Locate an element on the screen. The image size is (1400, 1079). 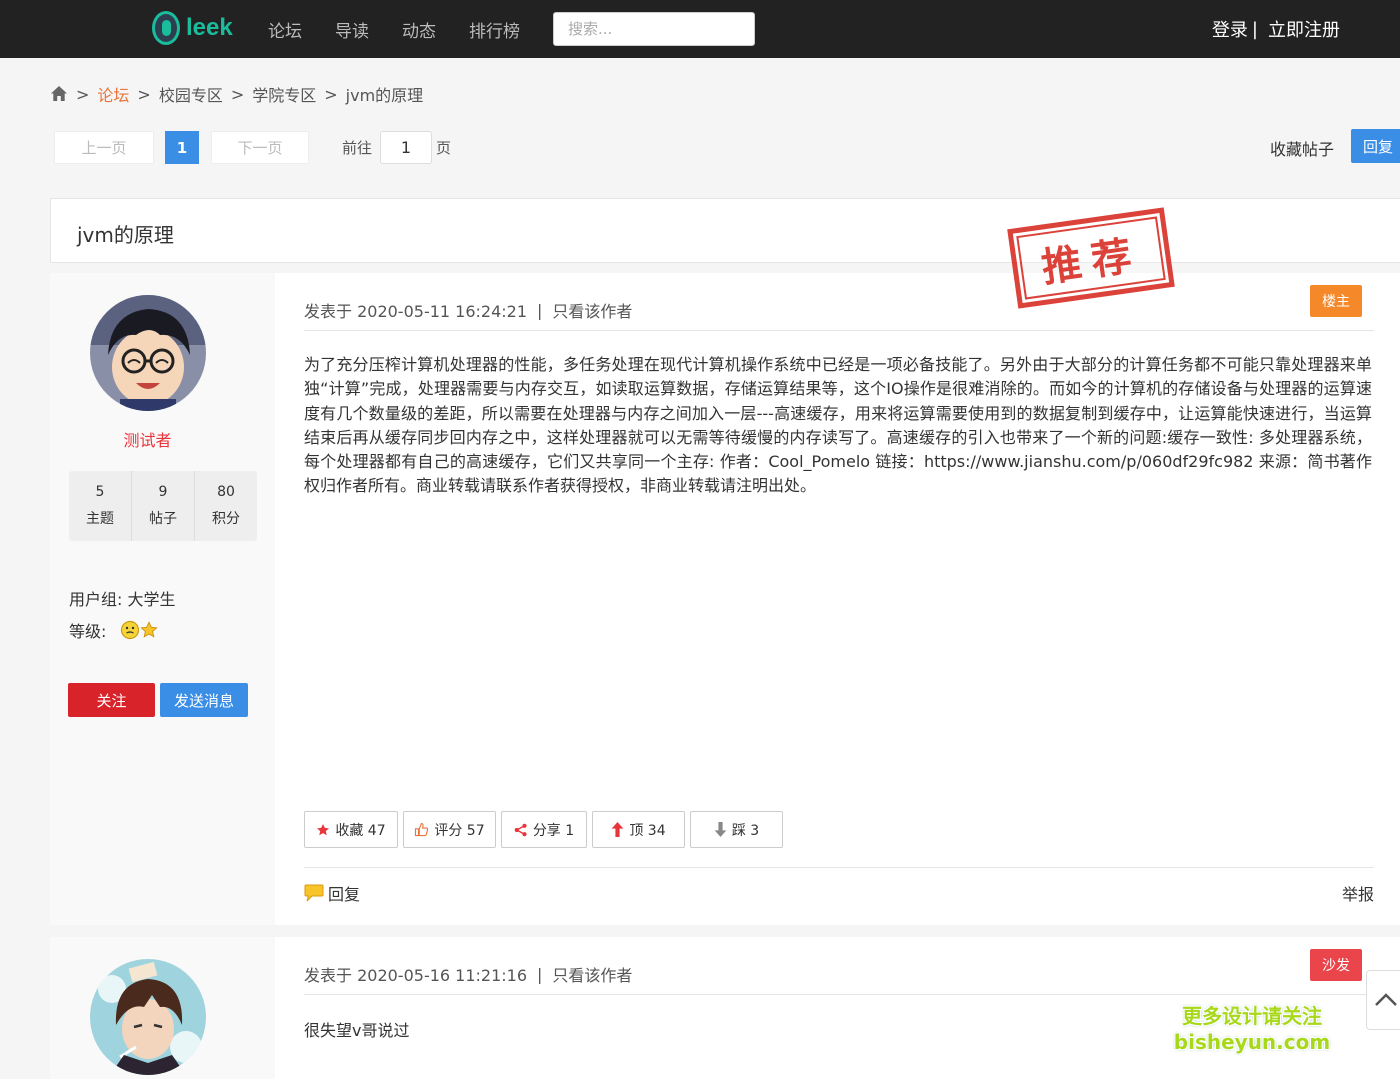
report-link: 举报 is located at coordinates (1358, 893).